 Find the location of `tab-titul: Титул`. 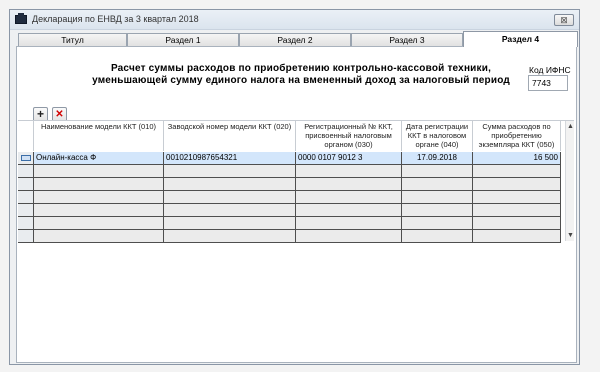

tab-titul: Титул is located at coordinates (72, 39).